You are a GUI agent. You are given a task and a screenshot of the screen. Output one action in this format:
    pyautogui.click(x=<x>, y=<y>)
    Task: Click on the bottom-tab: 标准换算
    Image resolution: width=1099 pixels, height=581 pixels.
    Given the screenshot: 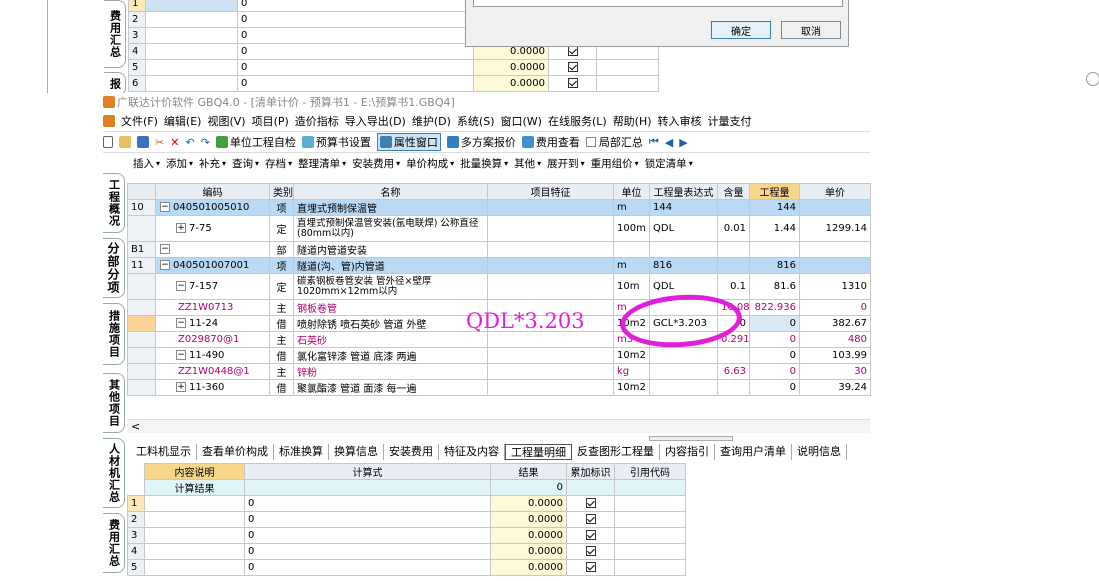 What is the action you would take?
    pyautogui.click(x=301, y=452)
    